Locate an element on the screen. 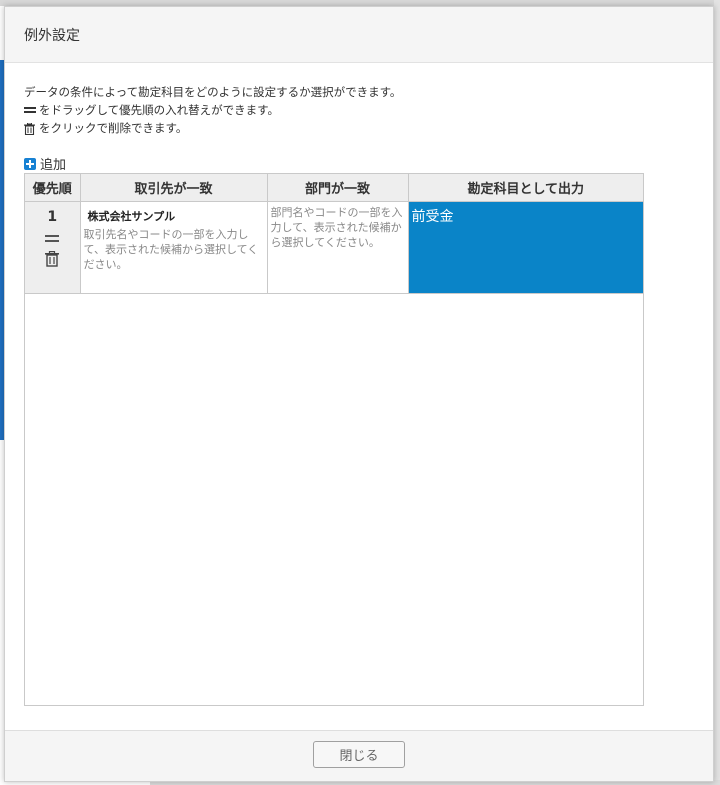 This screenshot has width=720, height=785. output-account-value: 前受金 is located at coordinates (433, 217).